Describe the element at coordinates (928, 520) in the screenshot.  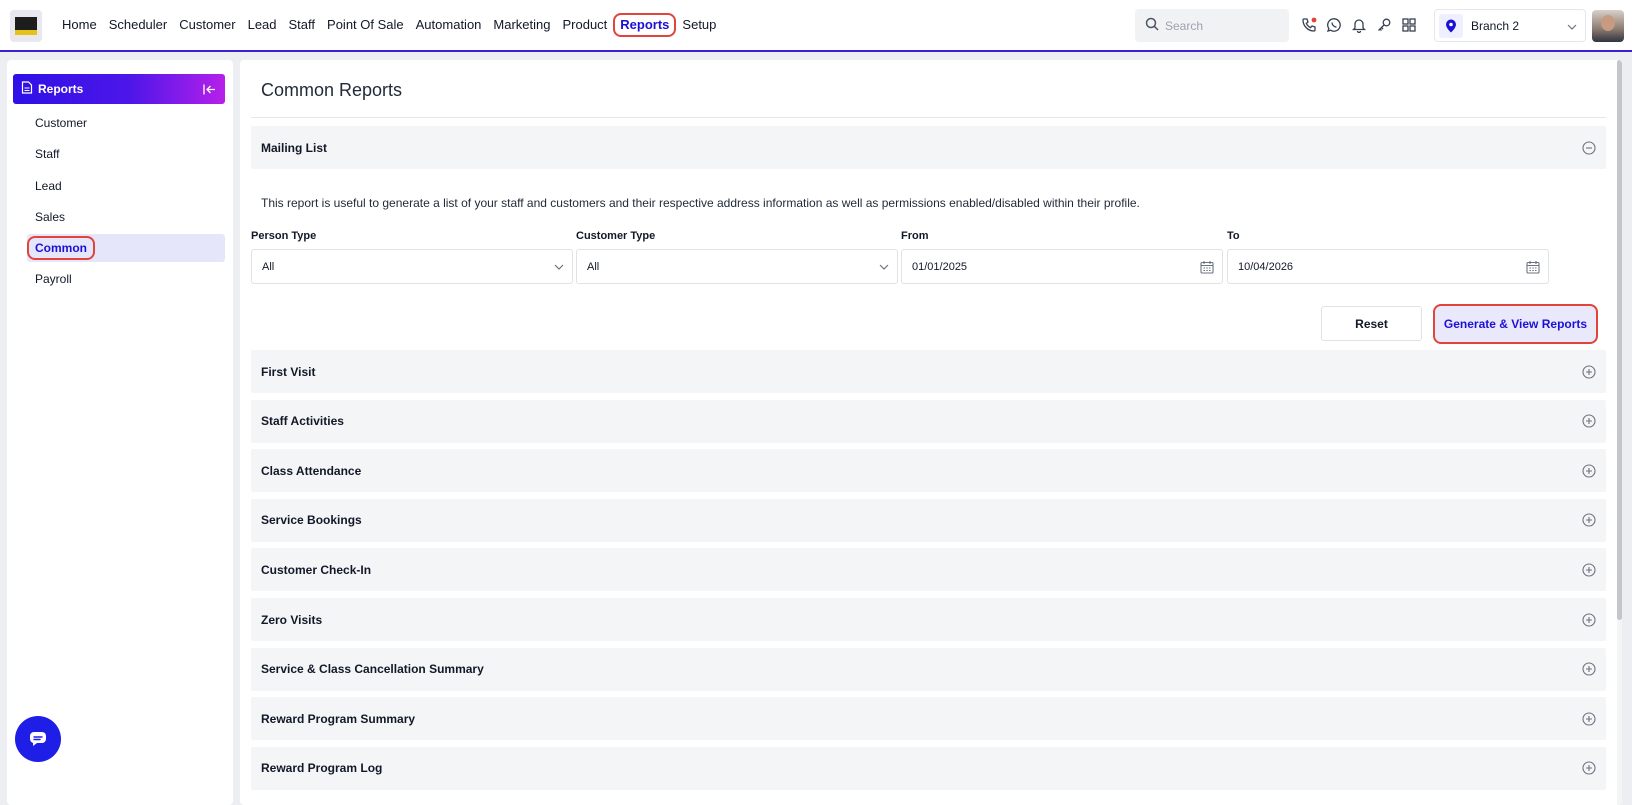
I see `accordion-service-bookings: Service Bookings` at that location.